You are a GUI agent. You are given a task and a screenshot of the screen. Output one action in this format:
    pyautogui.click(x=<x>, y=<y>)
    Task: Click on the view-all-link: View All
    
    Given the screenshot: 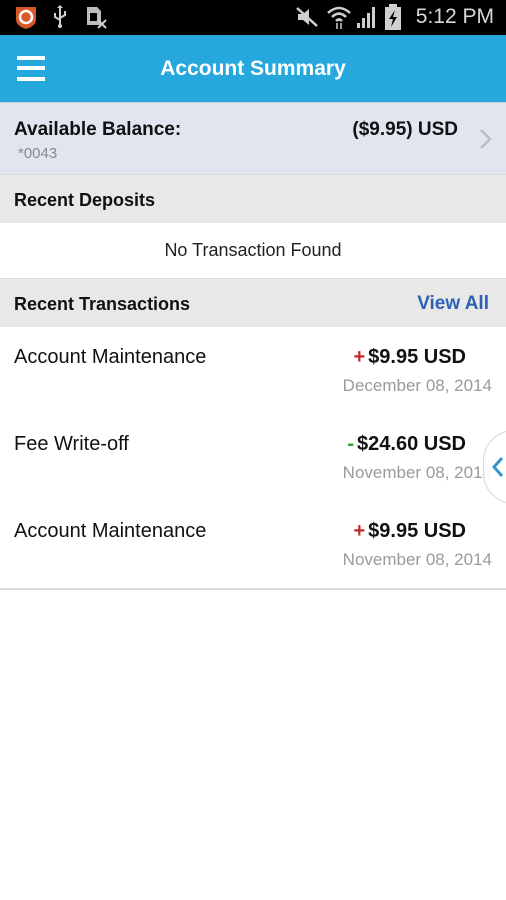 What is the action you would take?
    pyautogui.click(x=453, y=304)
    